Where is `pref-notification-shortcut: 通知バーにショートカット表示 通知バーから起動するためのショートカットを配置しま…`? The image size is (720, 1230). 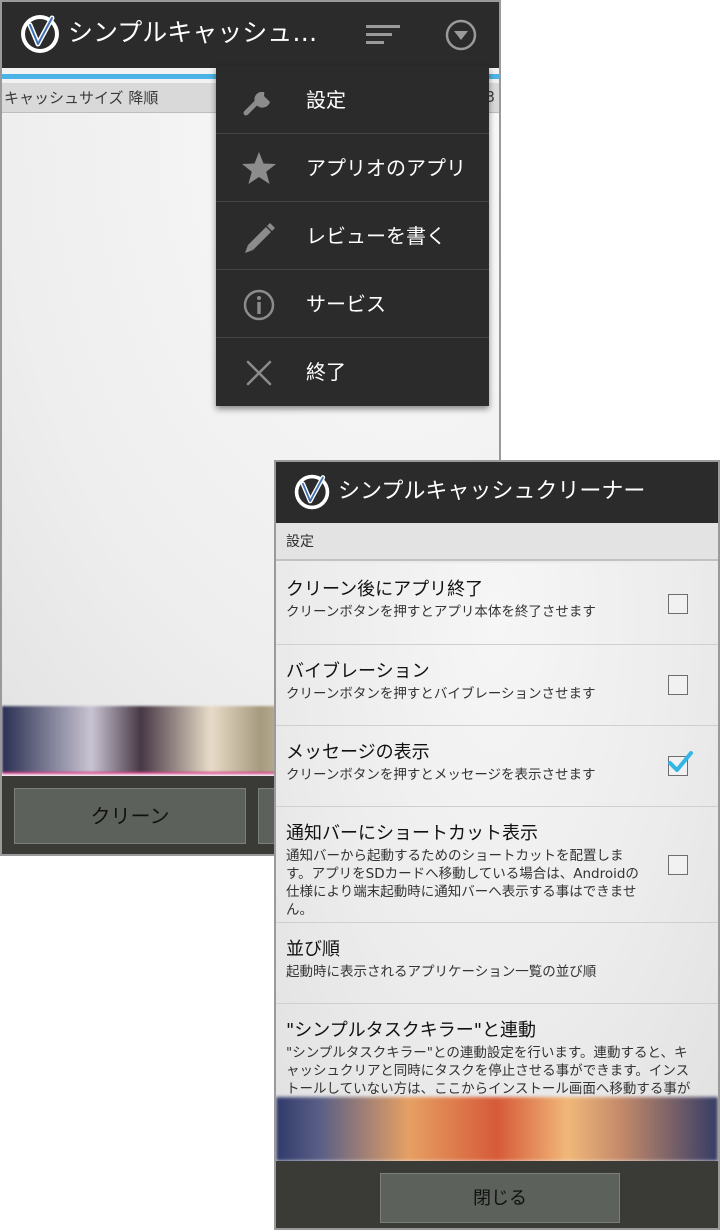
pref-notification-shortcut: 通知バーにショートカット表示 通知バーから起動するためのショートカットを配置しま… is located at coordinates (497, 865).